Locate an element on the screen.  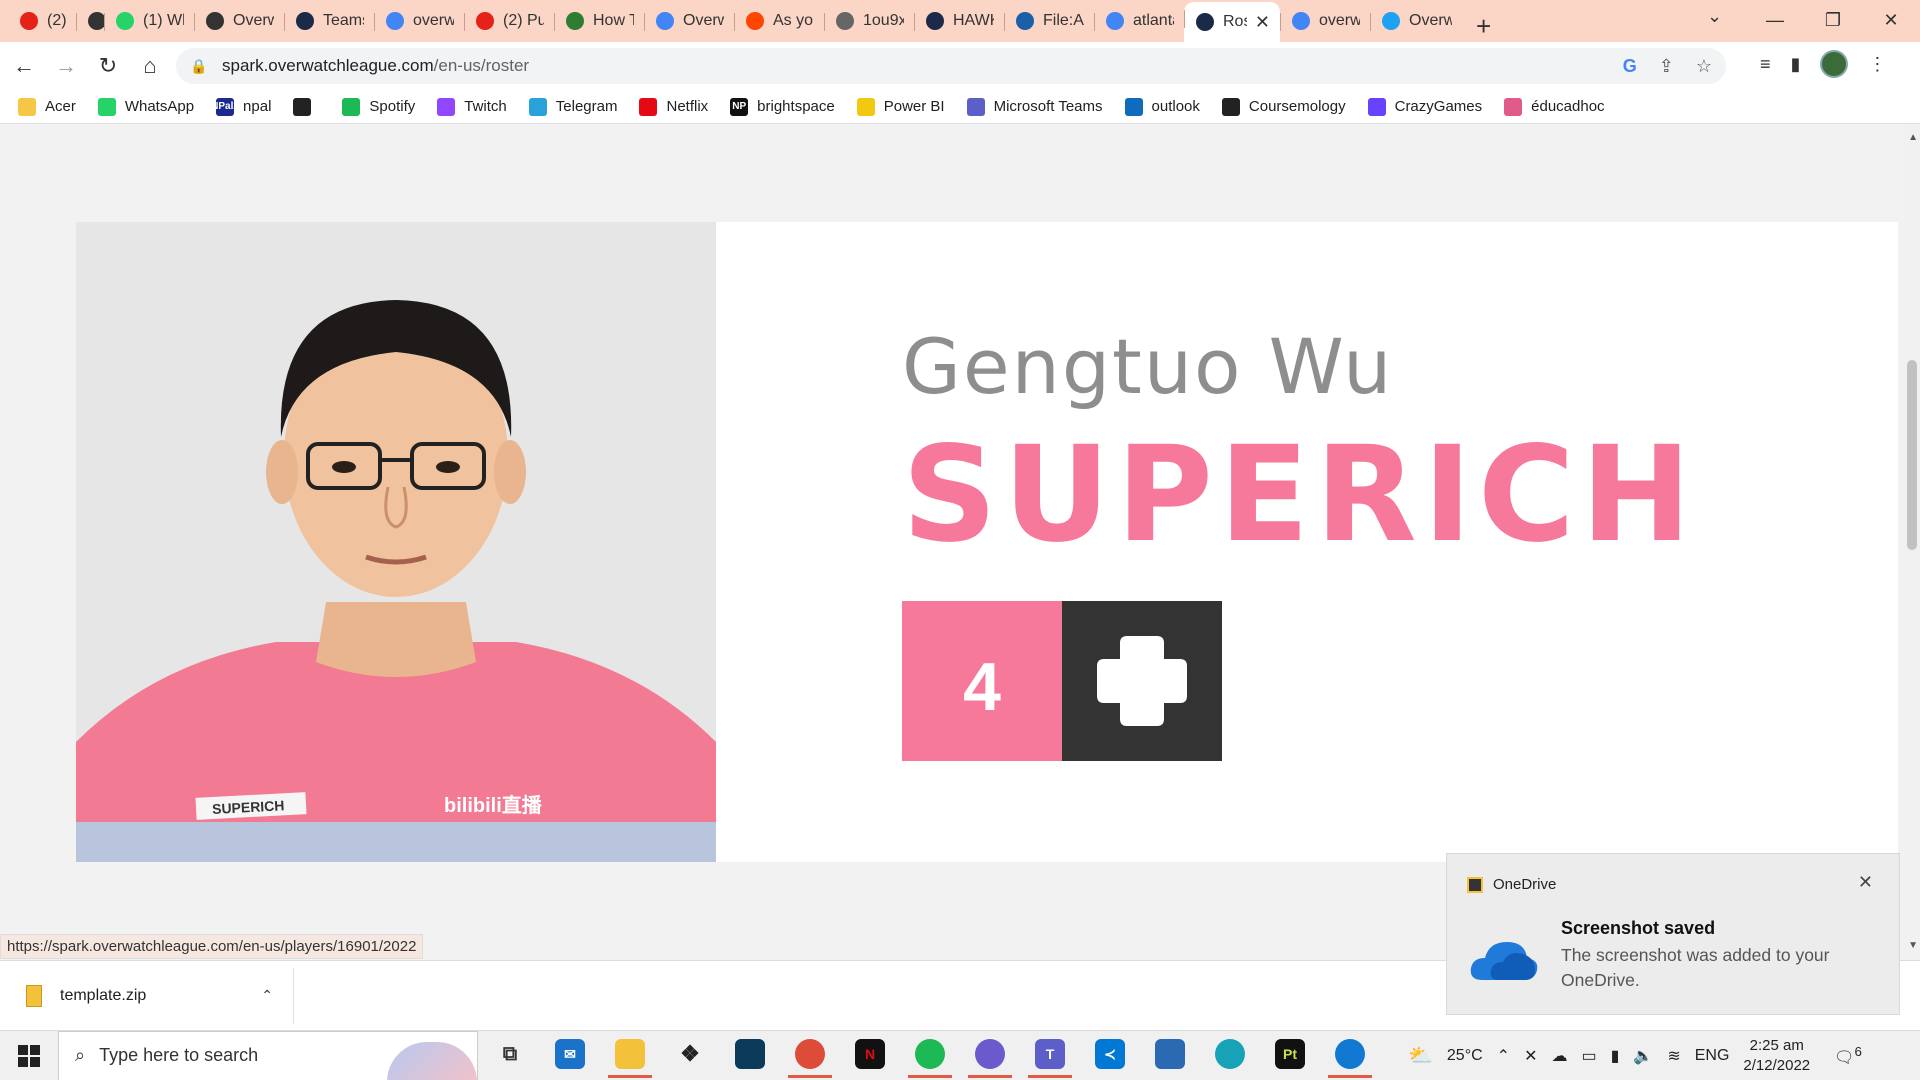
scrollbar-thumb is located at coordinates (1912, 455).